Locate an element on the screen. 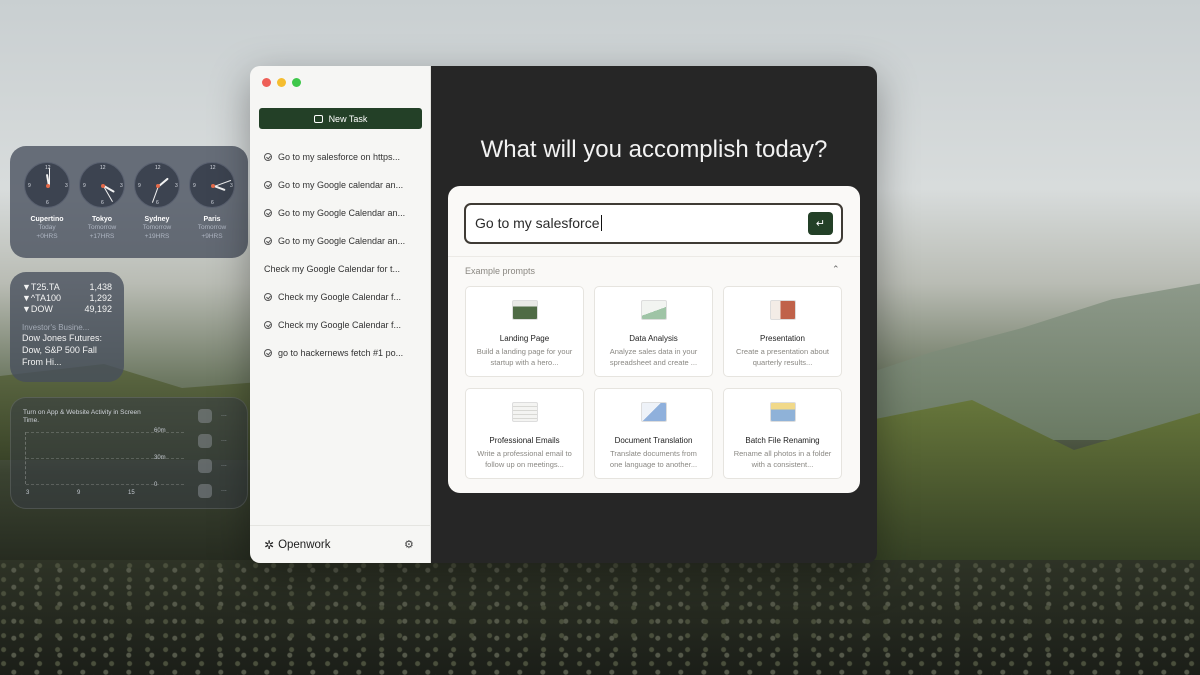 This screenshot has height=675, width=1200. clock-offset: +17HRS is located at coordinates (102, 236).